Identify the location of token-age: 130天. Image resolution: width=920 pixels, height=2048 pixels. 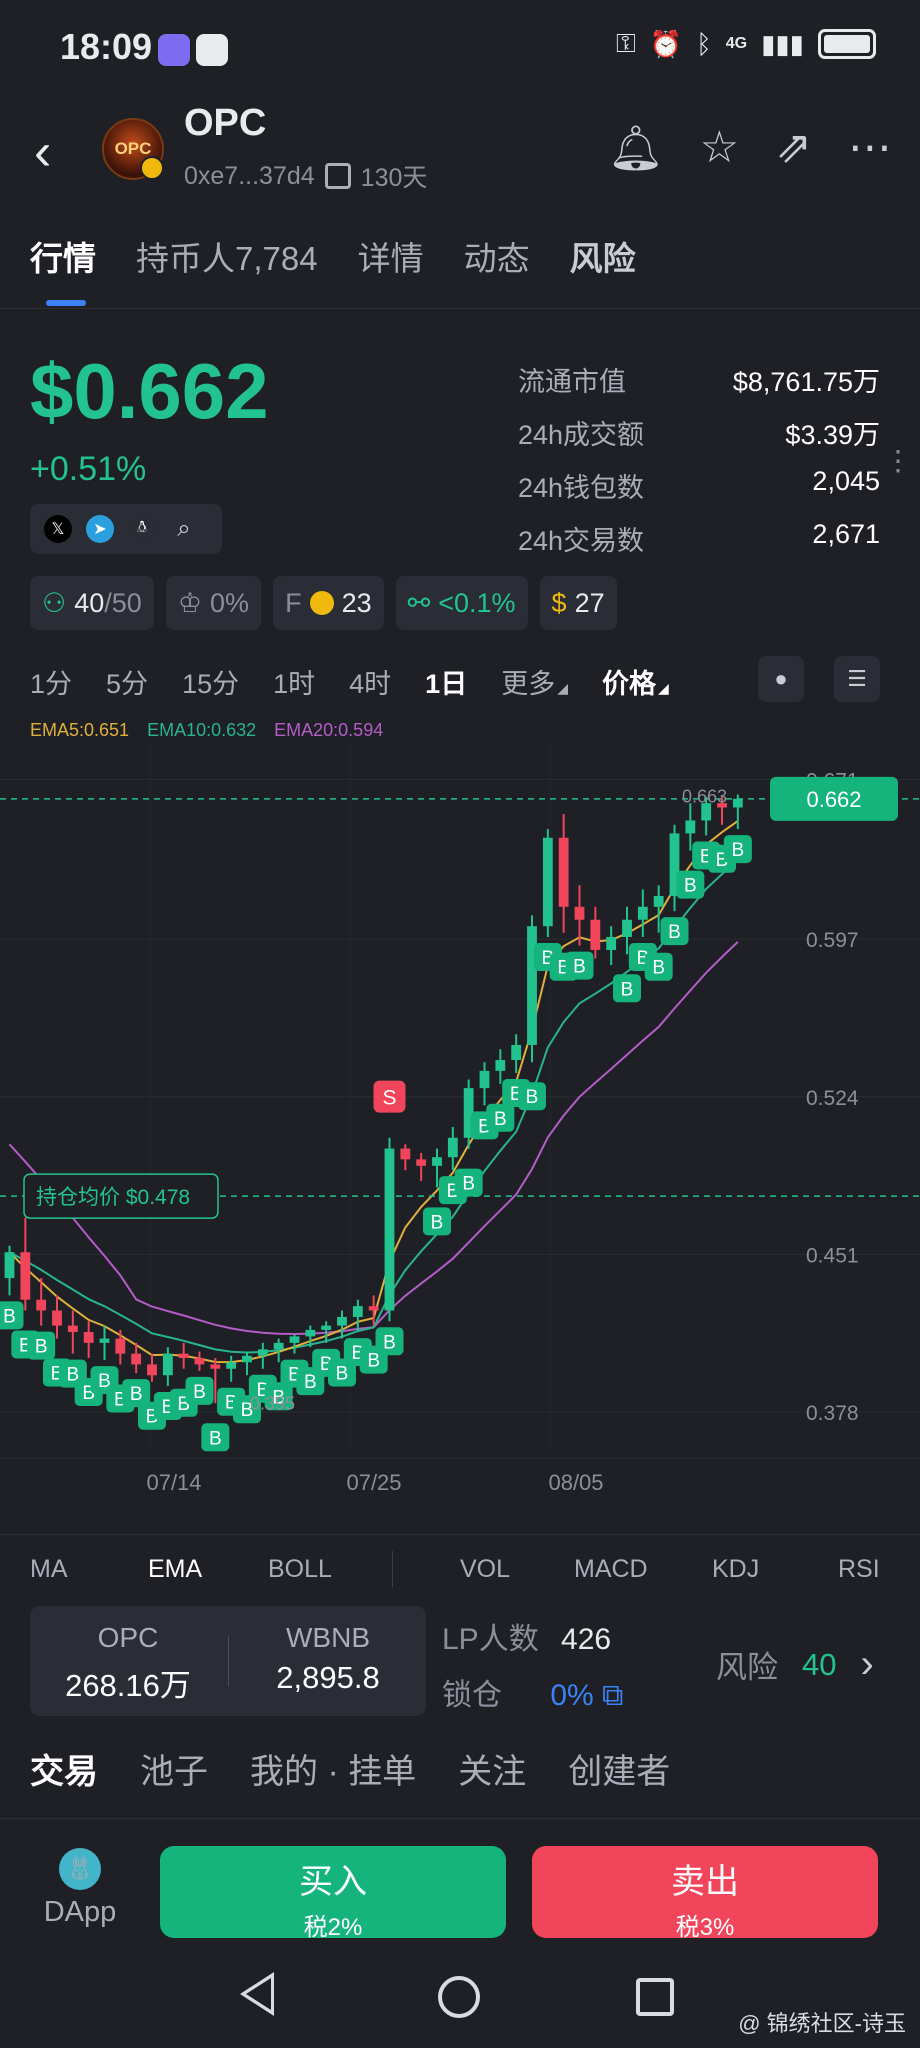
(394, 178).